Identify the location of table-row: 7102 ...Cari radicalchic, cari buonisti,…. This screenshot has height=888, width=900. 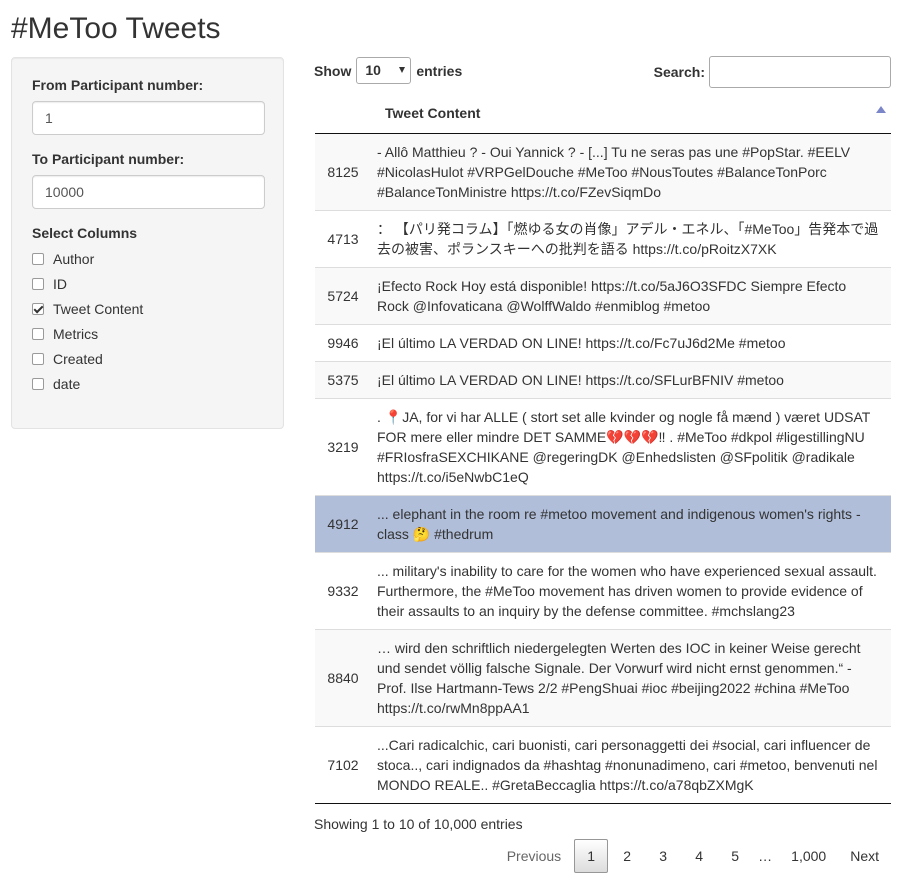
(603, 764).